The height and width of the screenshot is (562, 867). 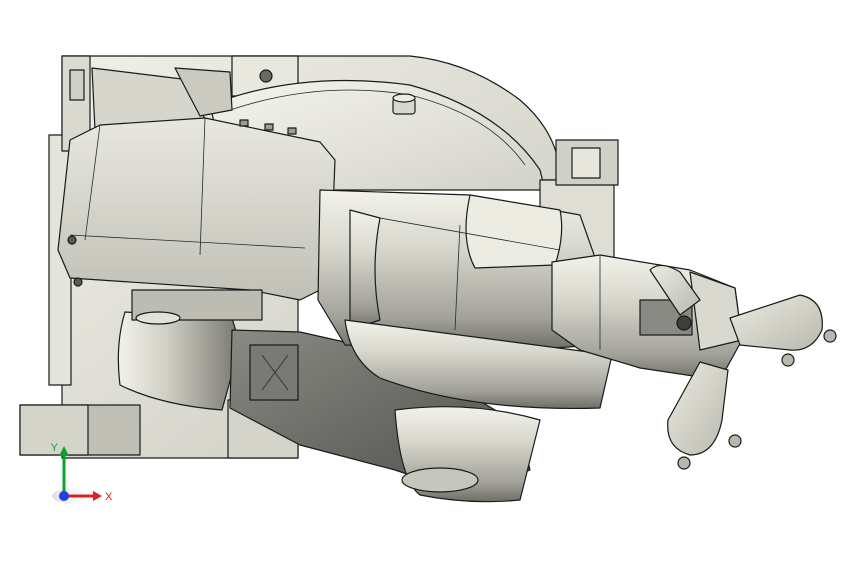 What do you see at coordinates (64, 496) in the screenshot?
I see `z-axis-origin` at bounding box center [64, 496].